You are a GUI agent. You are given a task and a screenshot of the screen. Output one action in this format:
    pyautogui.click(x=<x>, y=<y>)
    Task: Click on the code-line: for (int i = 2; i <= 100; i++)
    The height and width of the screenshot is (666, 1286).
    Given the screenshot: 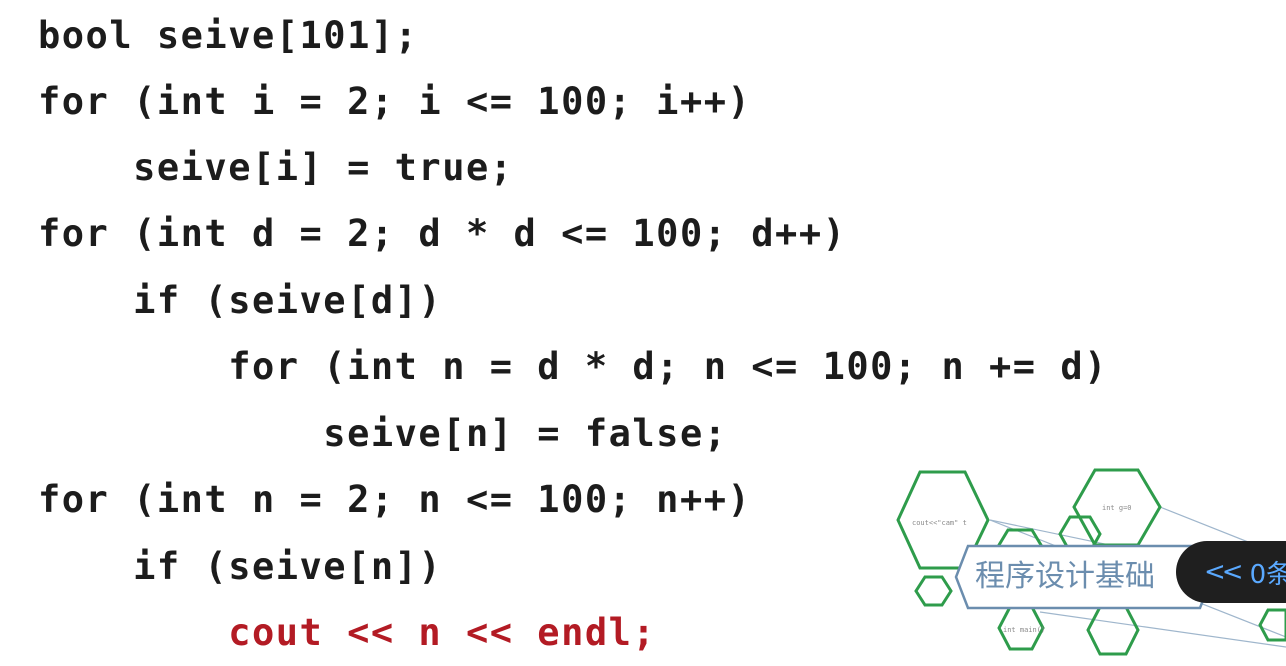 What is the action you would take?
    pyautogui.click(x=395, y=101)
    